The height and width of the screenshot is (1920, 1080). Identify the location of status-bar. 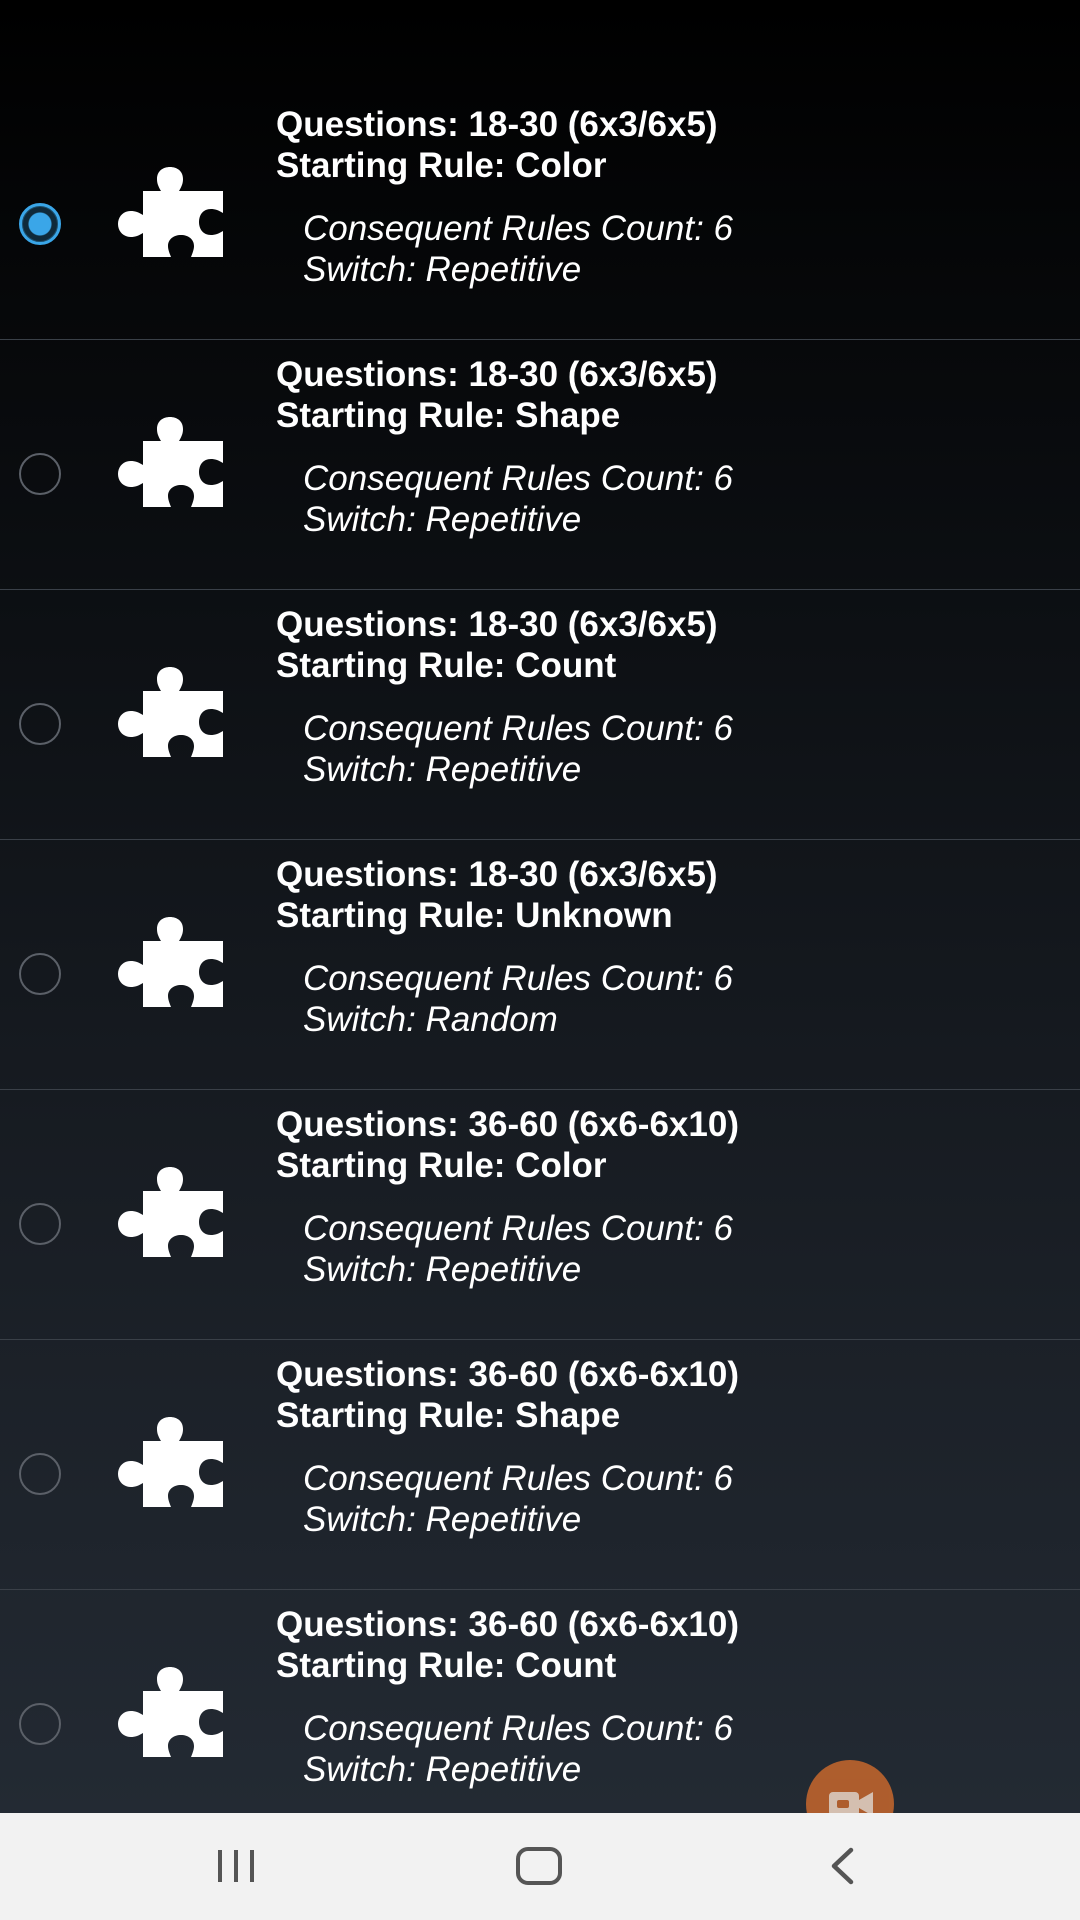
(540, 45).